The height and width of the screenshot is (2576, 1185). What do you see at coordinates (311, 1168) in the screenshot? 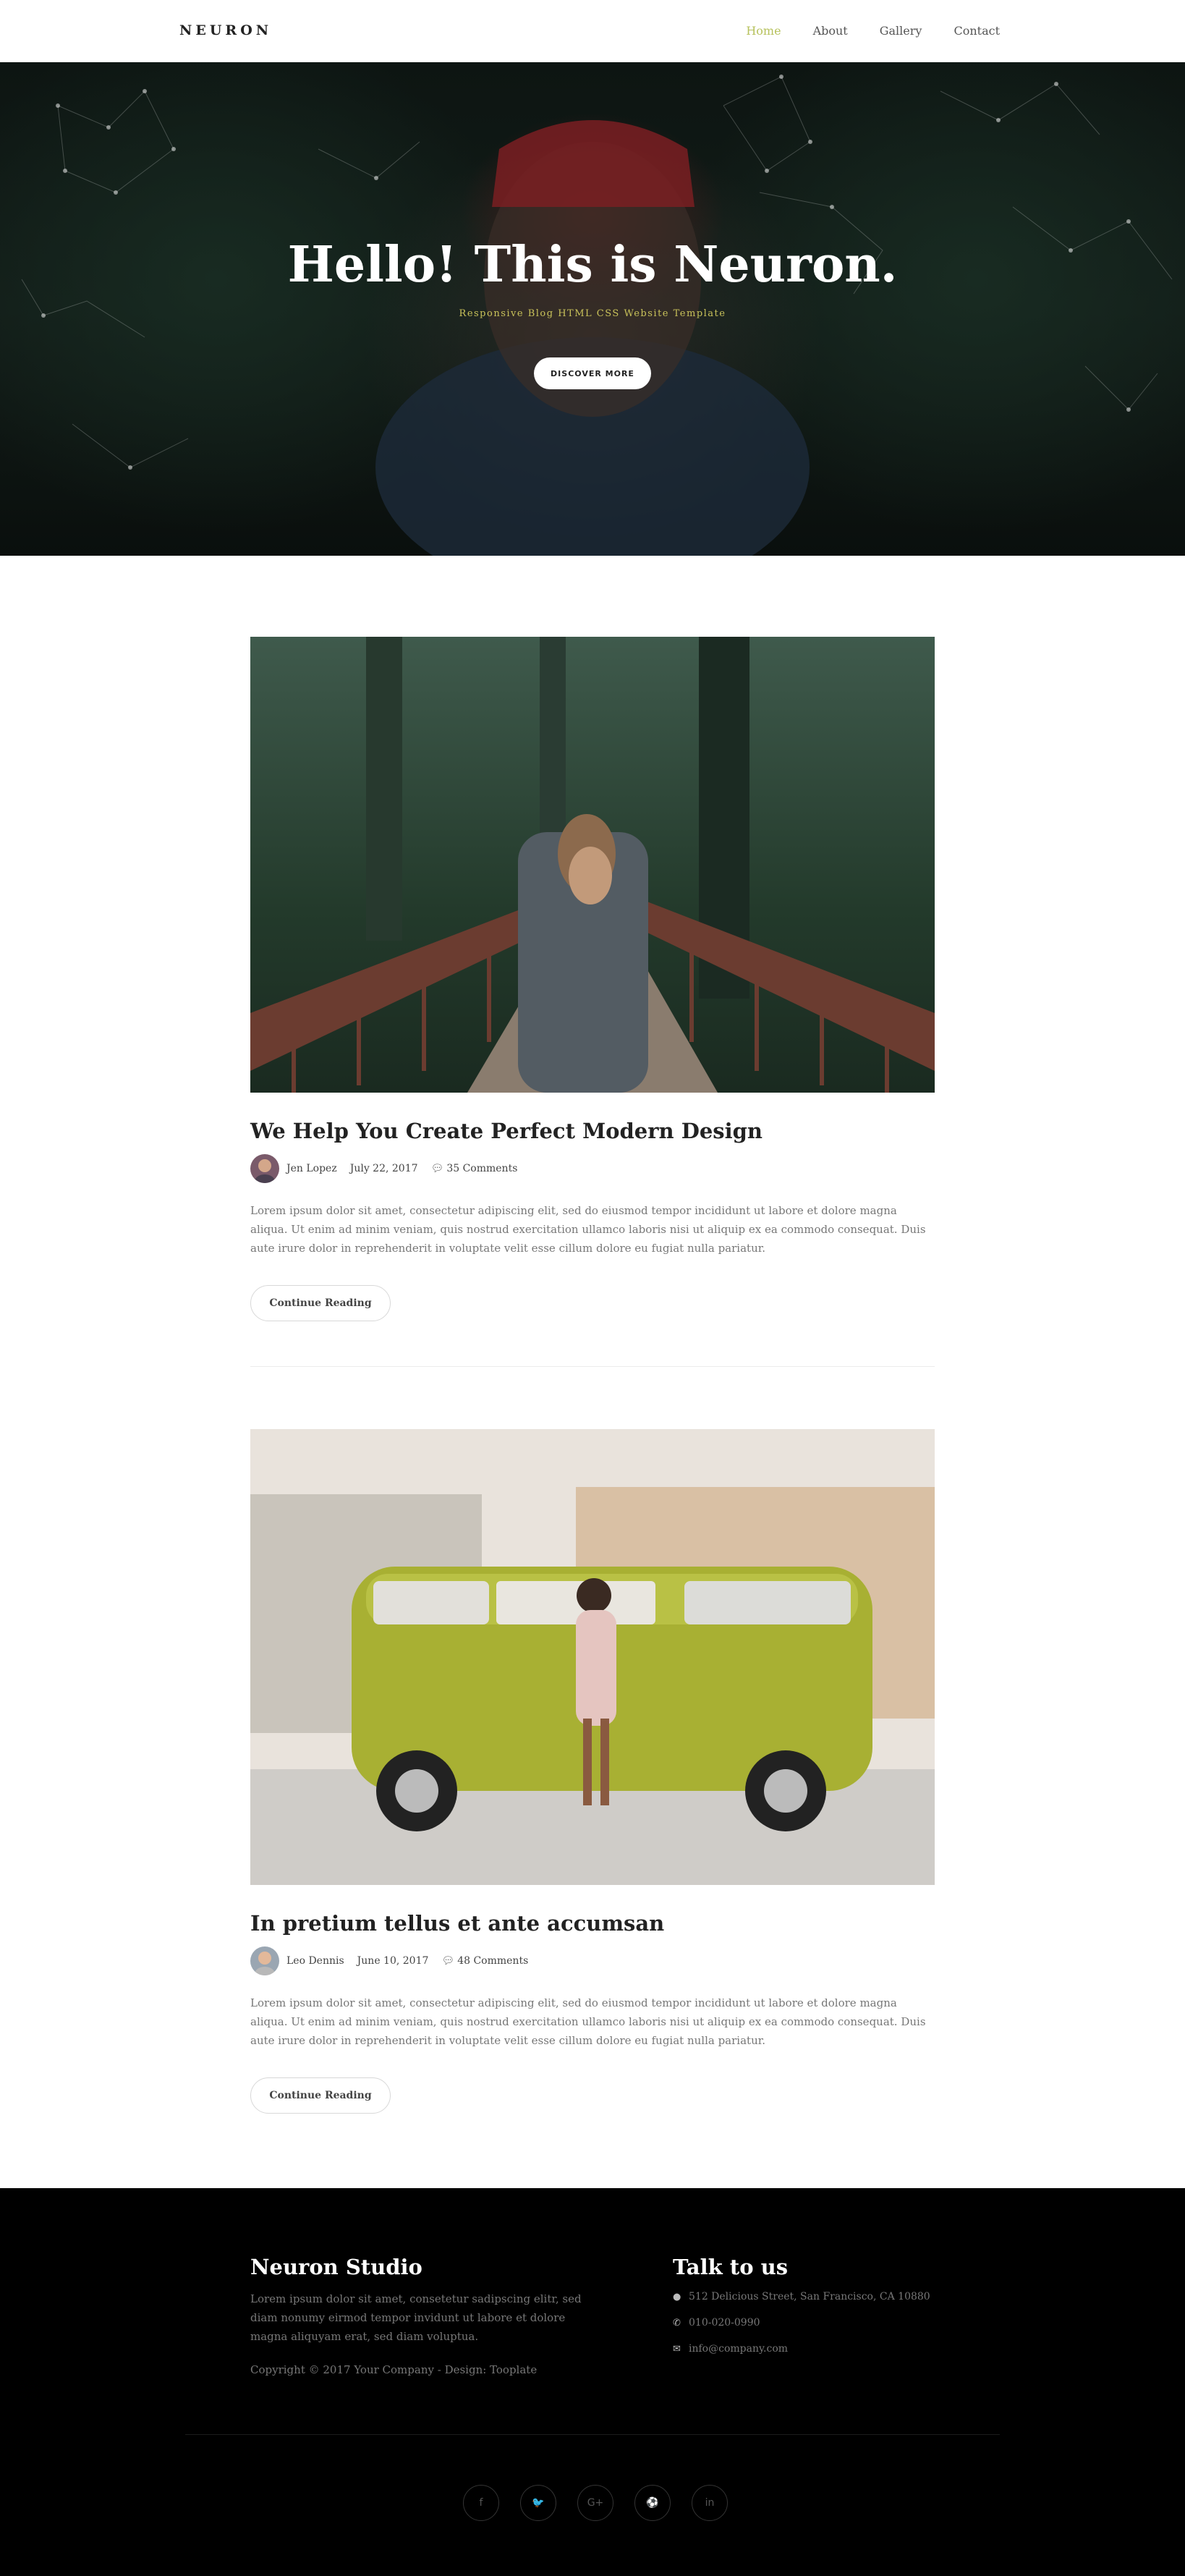
I see `post-author: Jen Lopez` at bounding box center [311, 1168].